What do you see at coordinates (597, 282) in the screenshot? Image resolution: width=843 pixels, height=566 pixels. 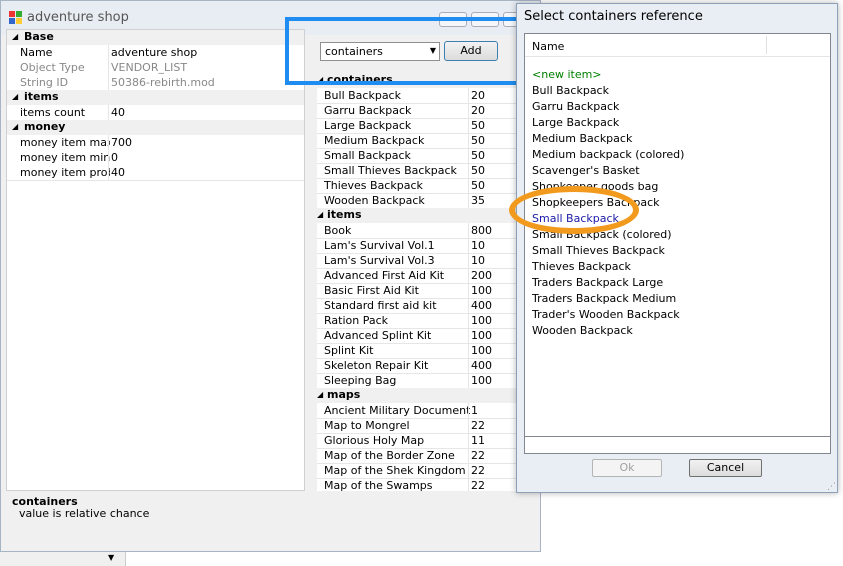 I see `list-item: Traders Backpack Large` at bounding box center [597, 282].